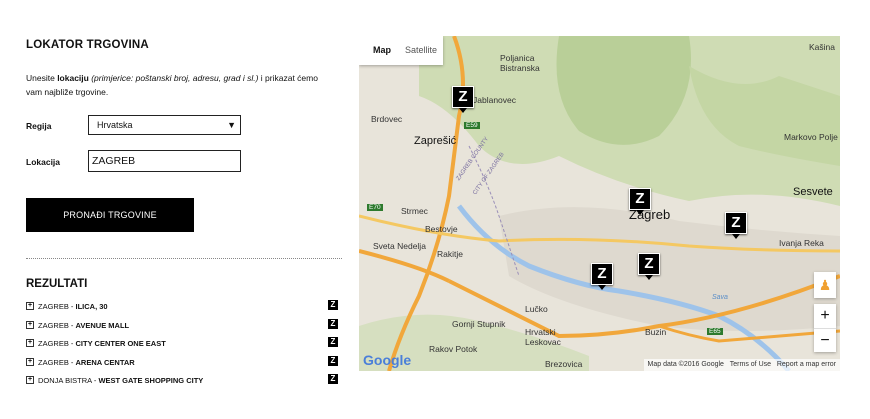 The width and height of the screenshot is (870, 419). I want to click on zoom-control: + −, so click(825, 328).